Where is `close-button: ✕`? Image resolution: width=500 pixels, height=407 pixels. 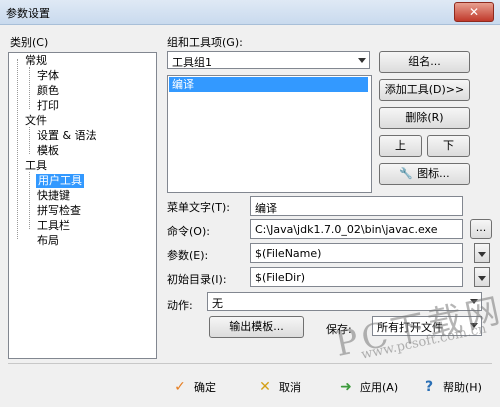 close-button: ✕ is located at coordinates (474, 12).